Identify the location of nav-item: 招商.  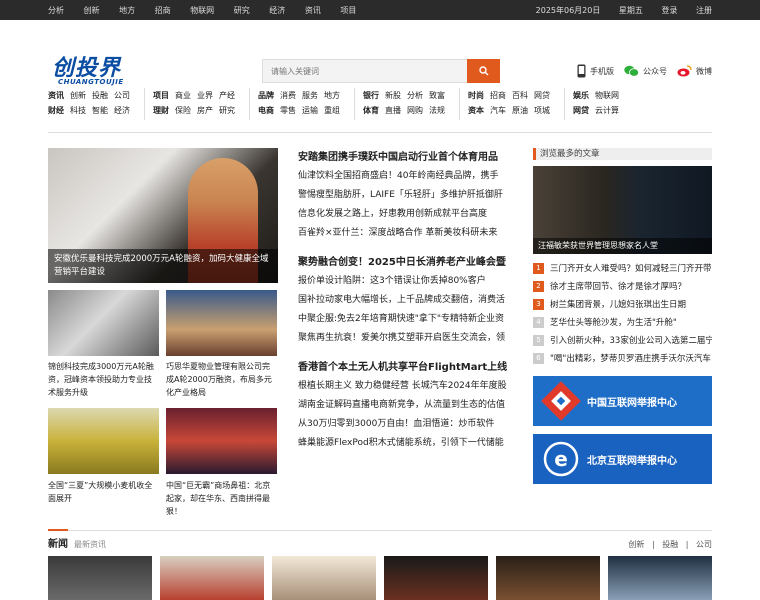
(498, 95).